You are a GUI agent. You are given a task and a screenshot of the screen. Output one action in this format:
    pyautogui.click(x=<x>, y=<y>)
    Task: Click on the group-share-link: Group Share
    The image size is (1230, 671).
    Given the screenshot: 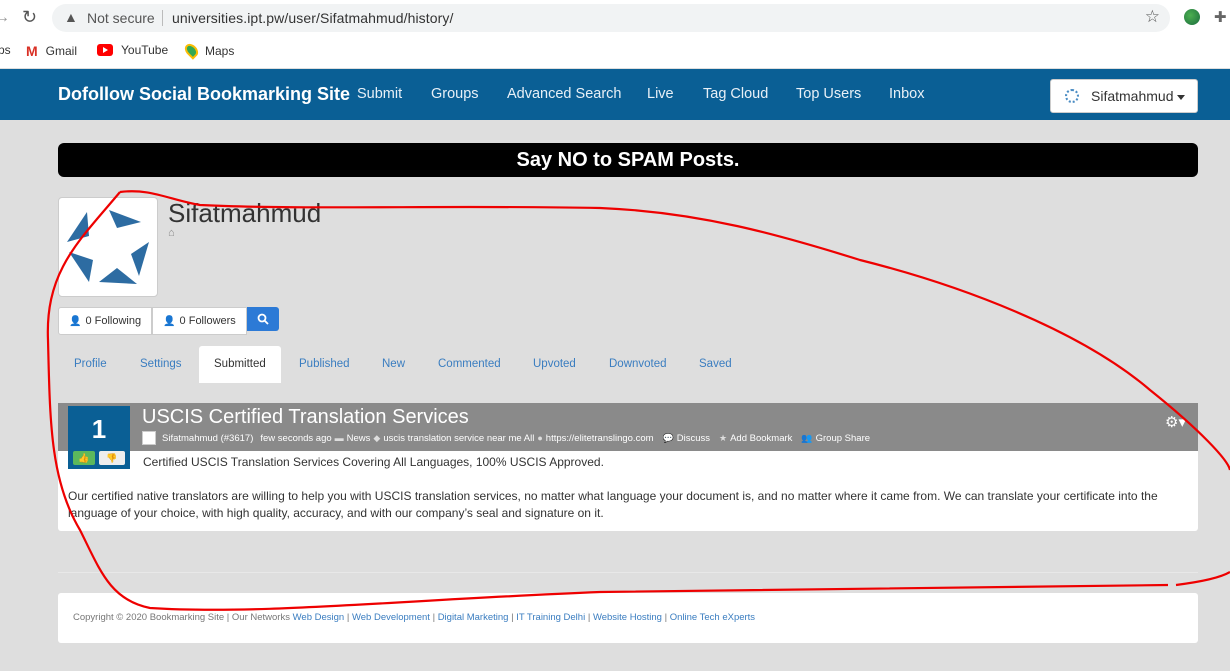 What is the action you would take?
    pyautogui.click(x=843, y=438)
    